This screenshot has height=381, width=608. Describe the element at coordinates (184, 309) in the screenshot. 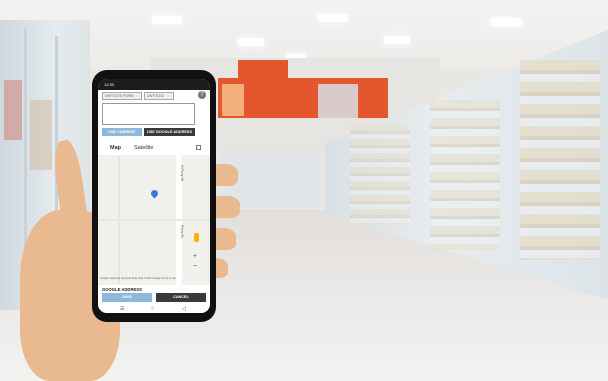

I see `back-icon: ◁` at that location.